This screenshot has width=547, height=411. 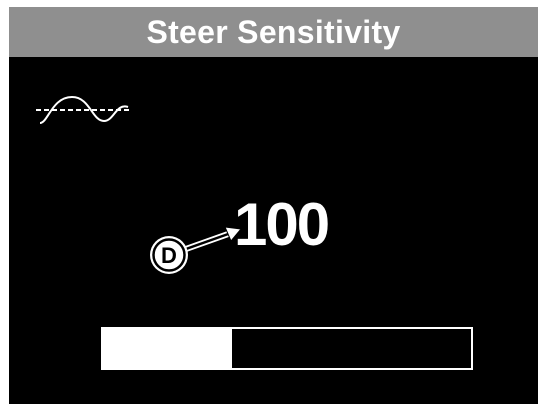 I want to click on sine-wave-icon, so click(x=83, y=109).